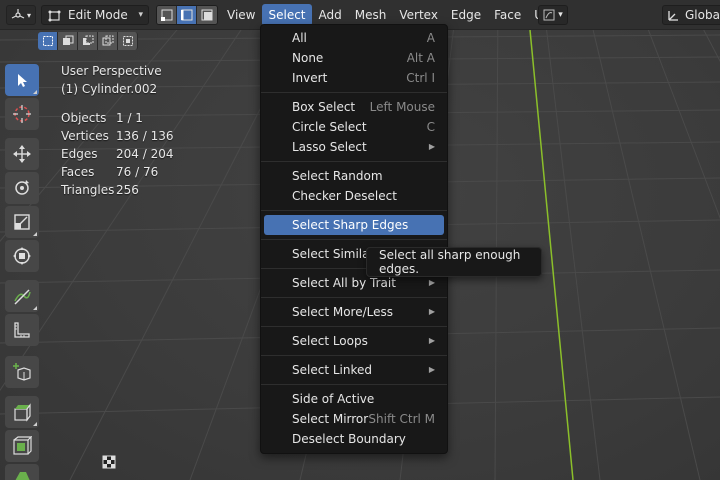  What do you see at coordinates (354, 78) in the screenshot?
I see `menu-item-invert: Invert Ctrl I` at bounding box center [354, 78].